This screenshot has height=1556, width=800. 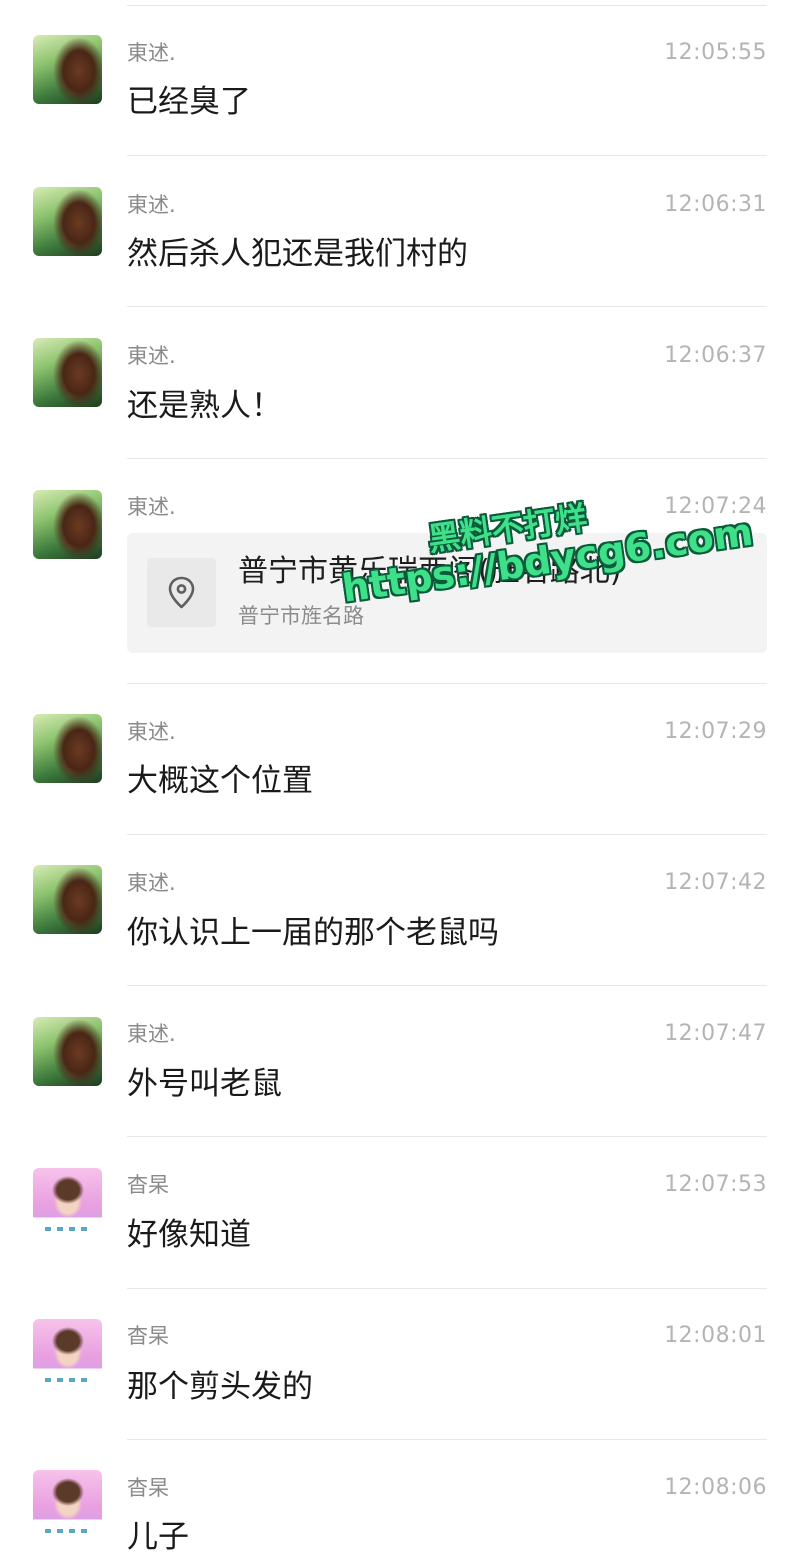 What do you see at coordinates (313, 933) in the screenshot?
I see `message-text: 你认识上一届的那个老鼠吗` at bounding box center [313, 933].